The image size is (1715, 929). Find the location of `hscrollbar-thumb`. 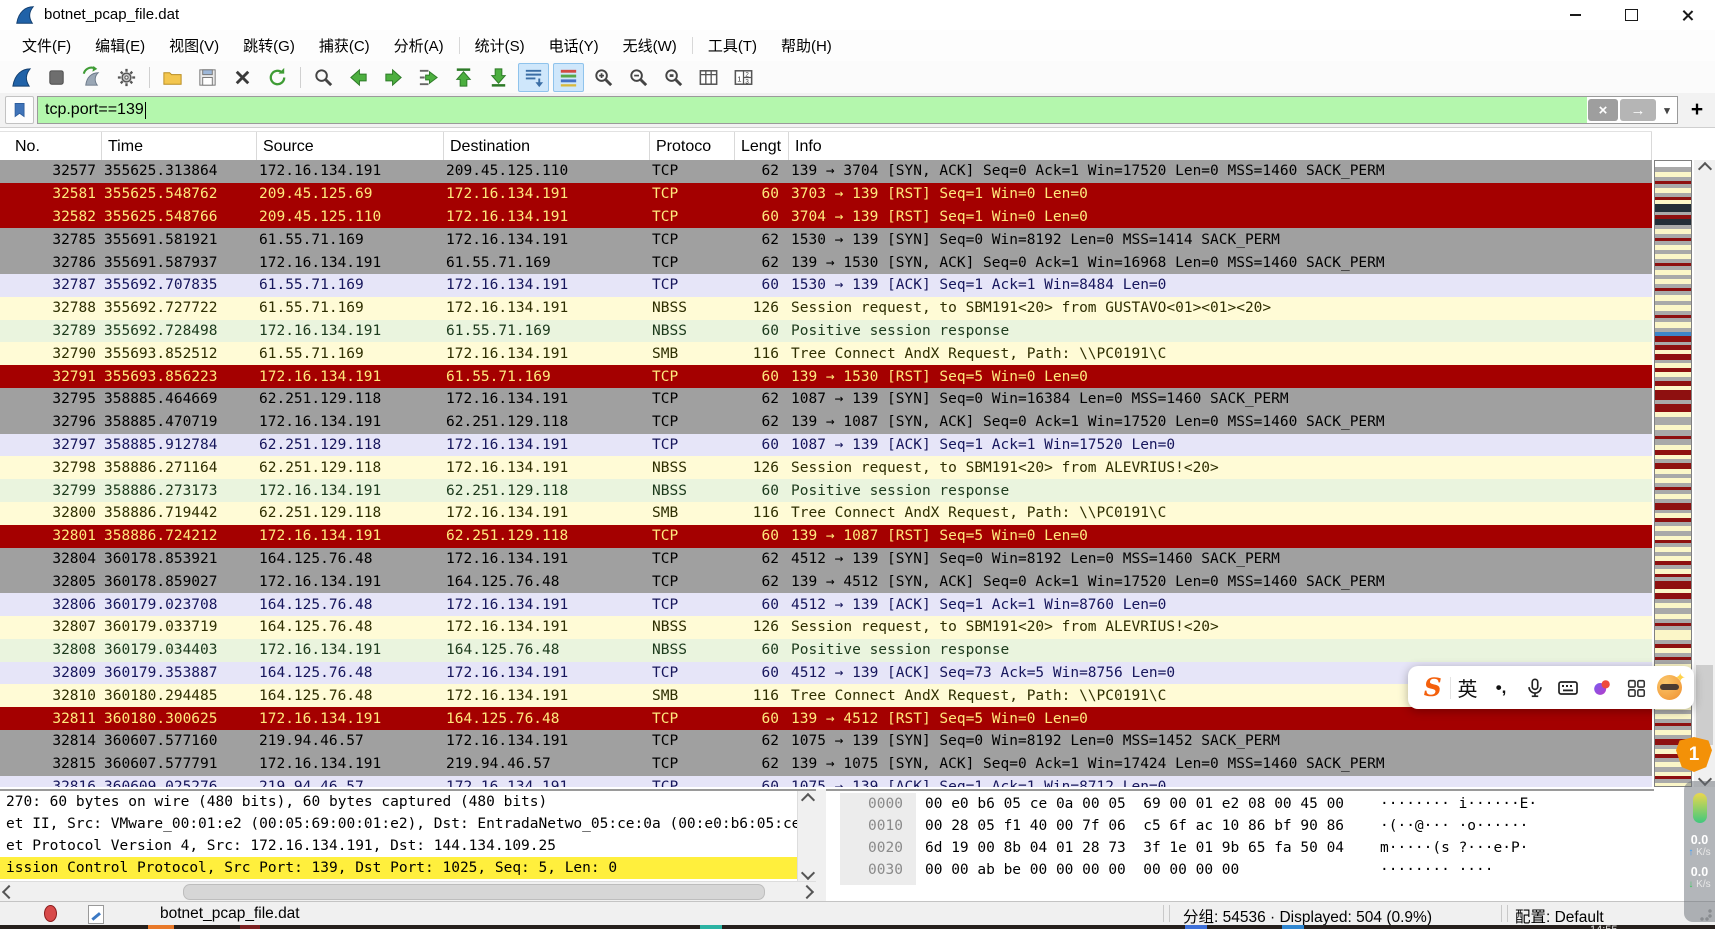

hscrollbar-thumb is located at coordinates (474, 892).